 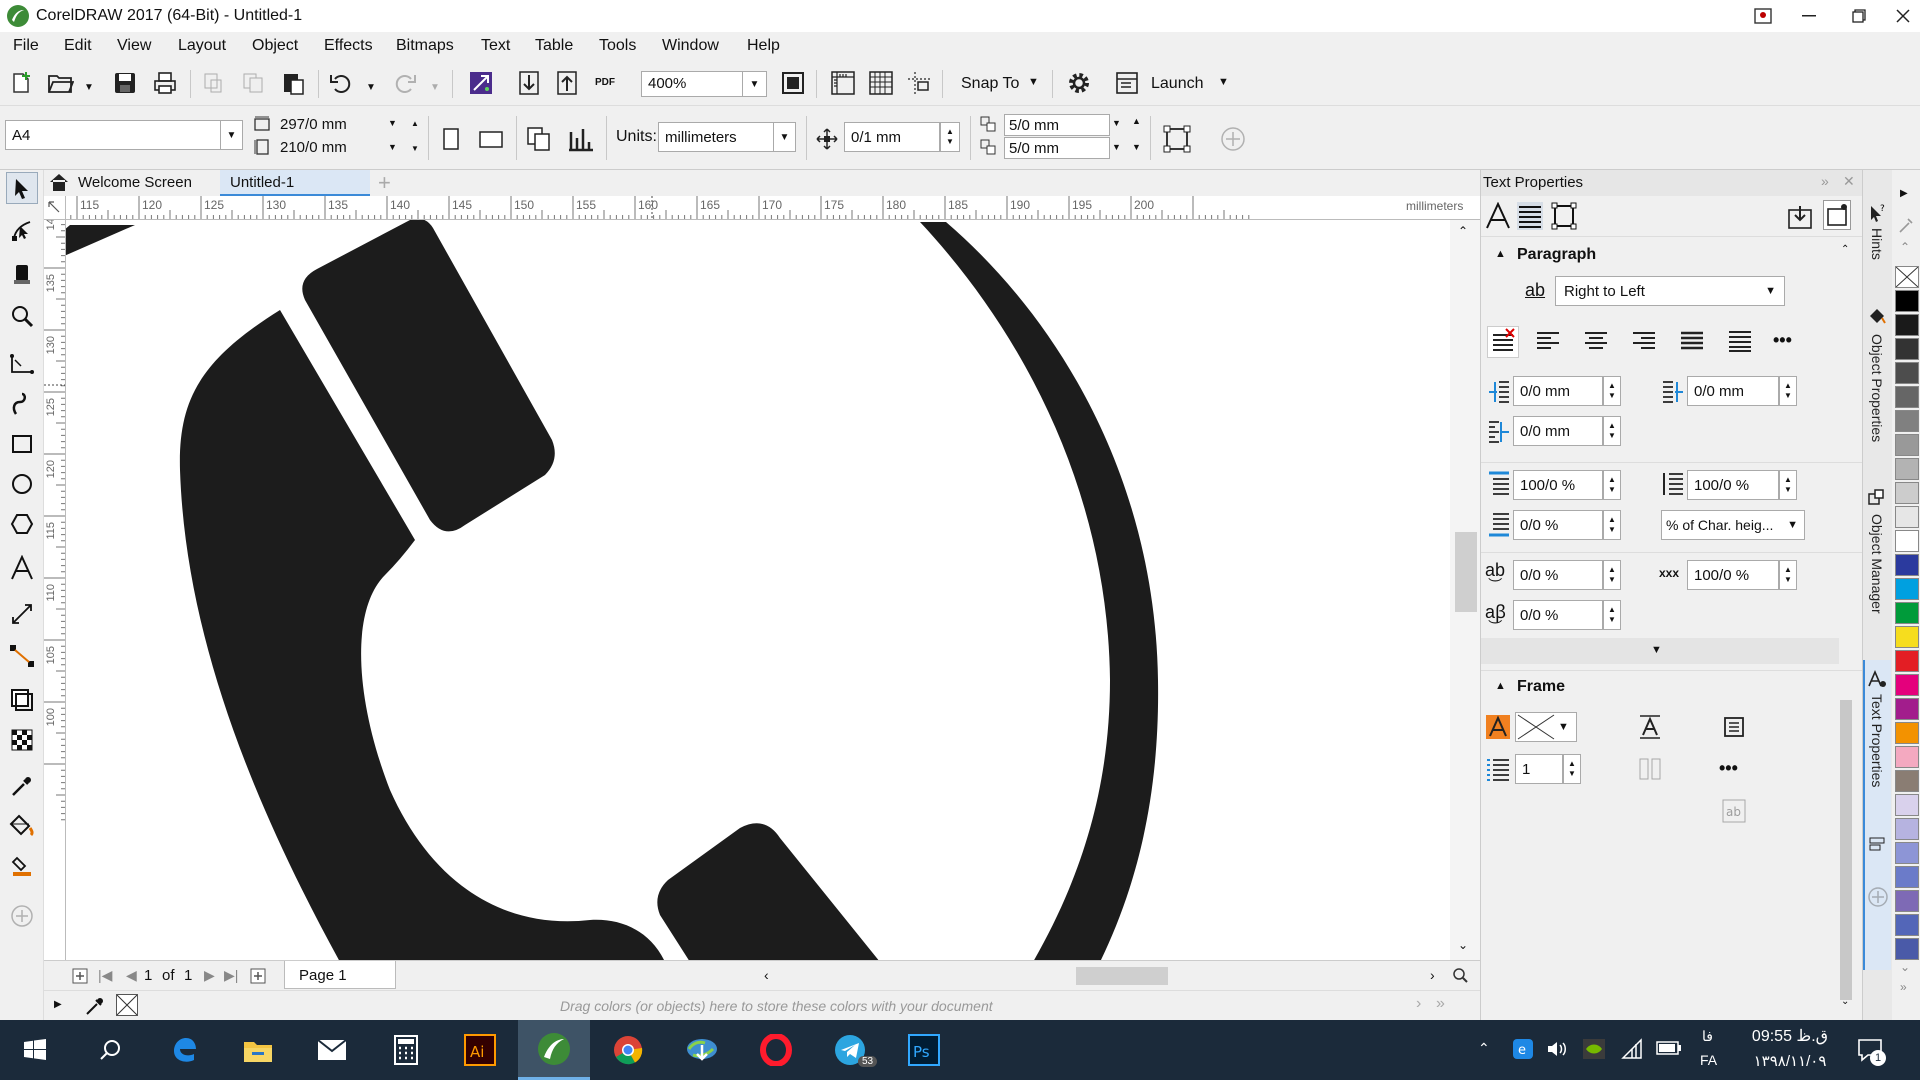 What do you see at coordinates (371, 87) in the screenshot?
I see `undo-dropdown-icon: ▼` at bounding box center [371, 87].